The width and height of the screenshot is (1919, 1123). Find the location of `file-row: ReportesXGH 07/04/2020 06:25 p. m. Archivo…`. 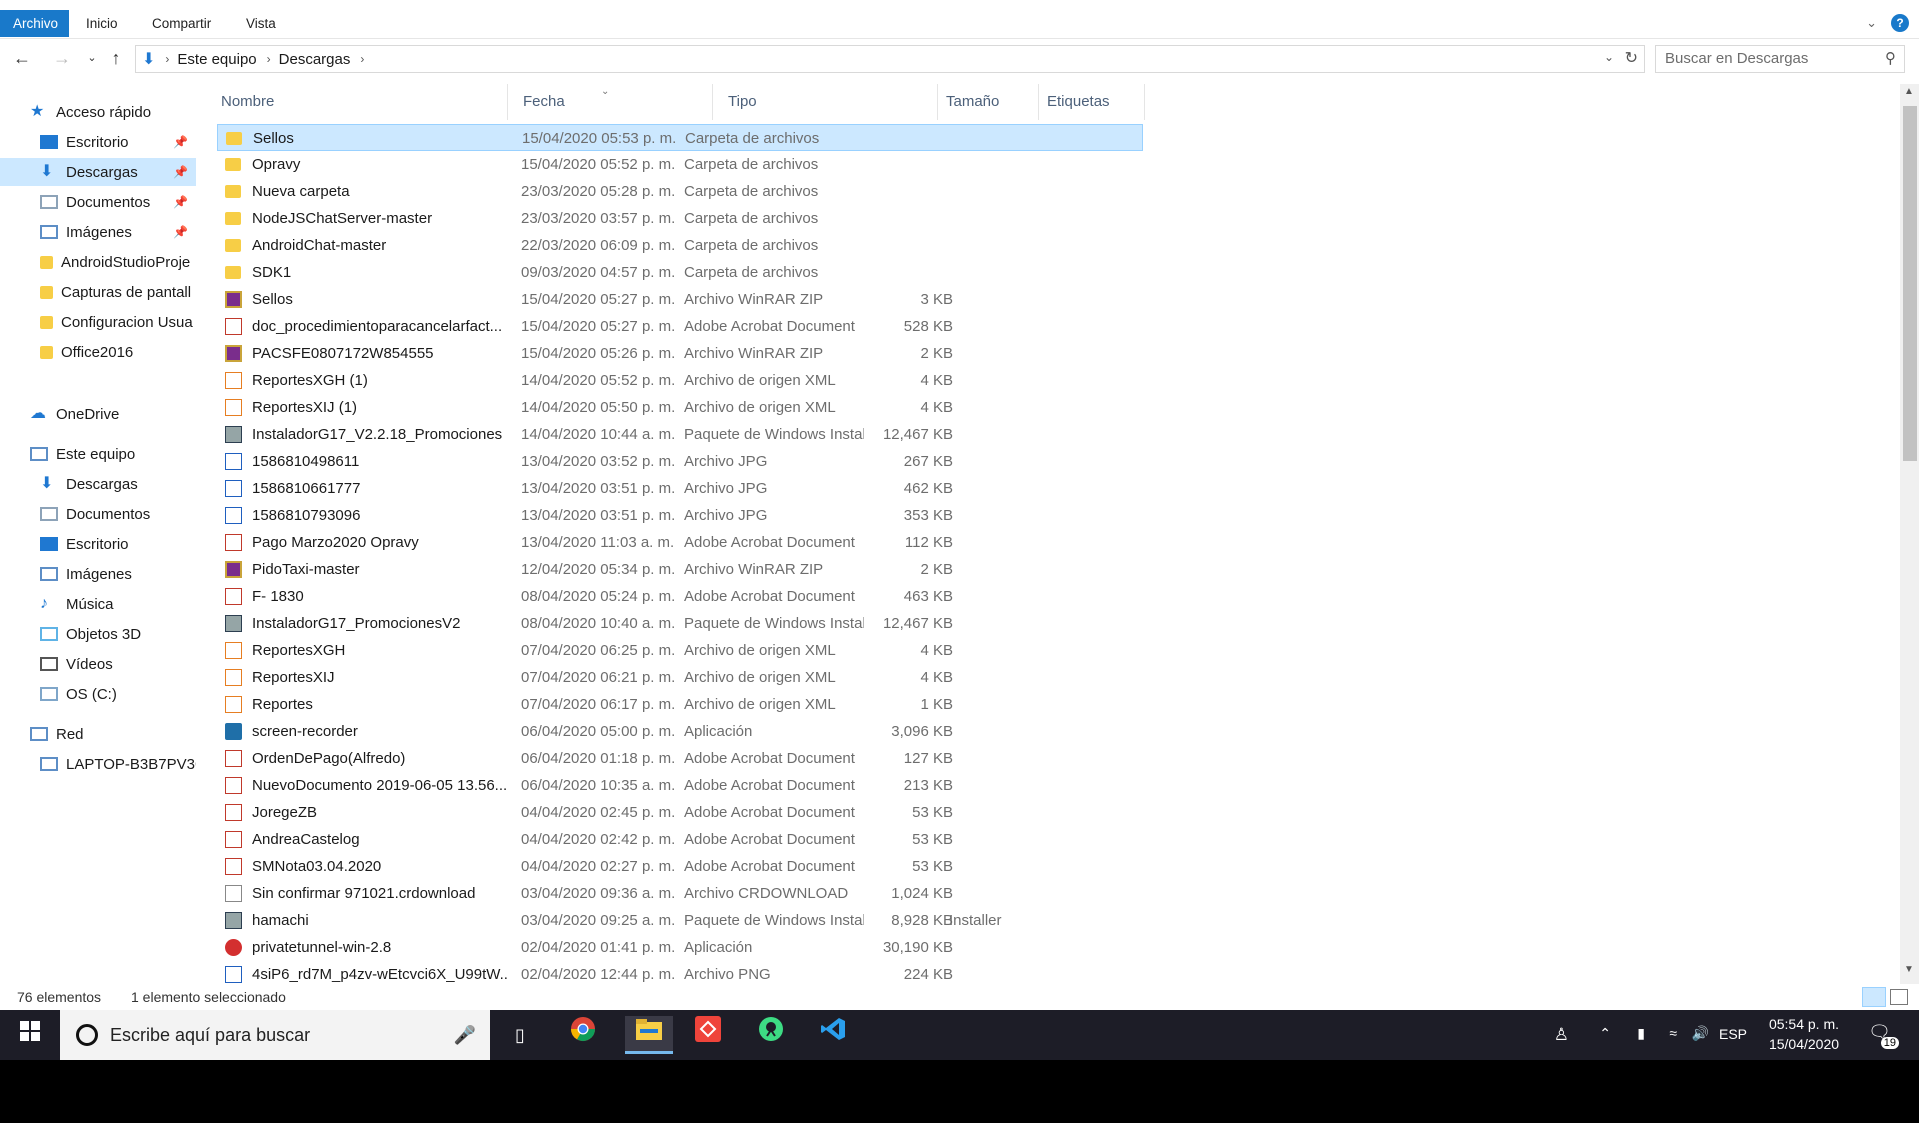

file-row: ReportesXGH 07/04/2020 06:25 p. m. Archivo… is located at coordinates (680, 650).